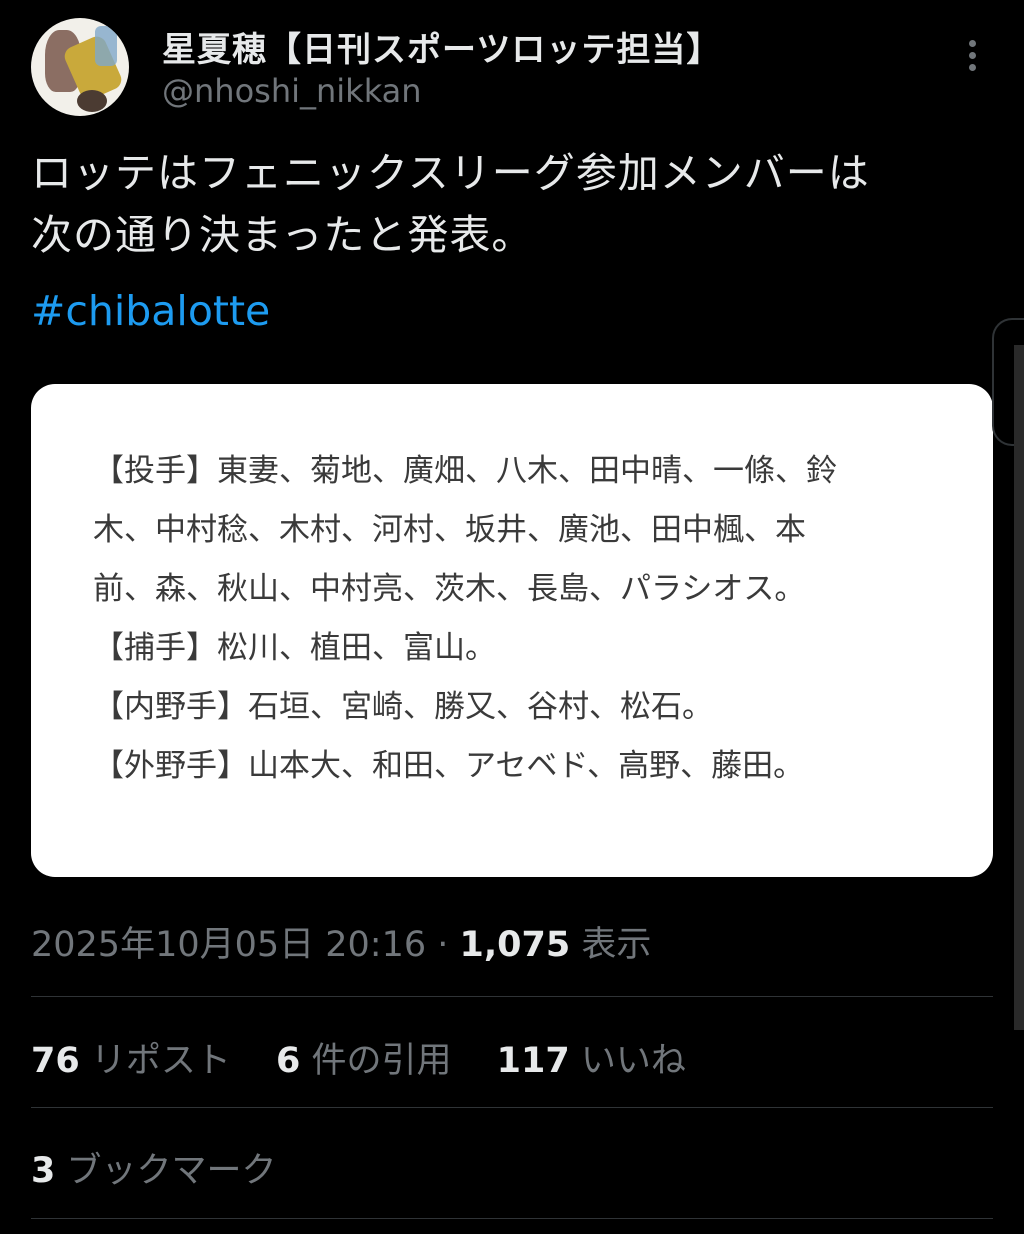 The image size is (1024, 1234). What do you see at coordinates (92, 101) in the screenshot?
I see `avatar-photo-detail` at bounding box center [92, 101].